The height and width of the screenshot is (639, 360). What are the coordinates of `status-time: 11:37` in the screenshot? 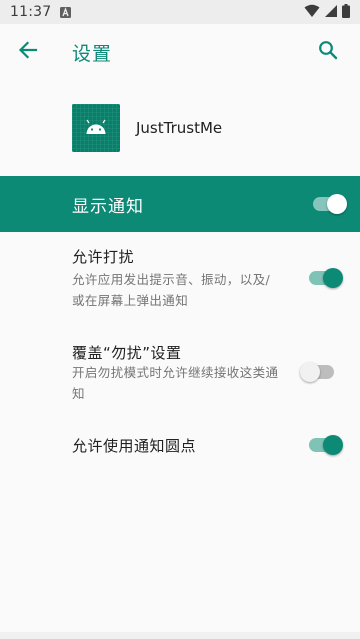 It's located at (31, 12).